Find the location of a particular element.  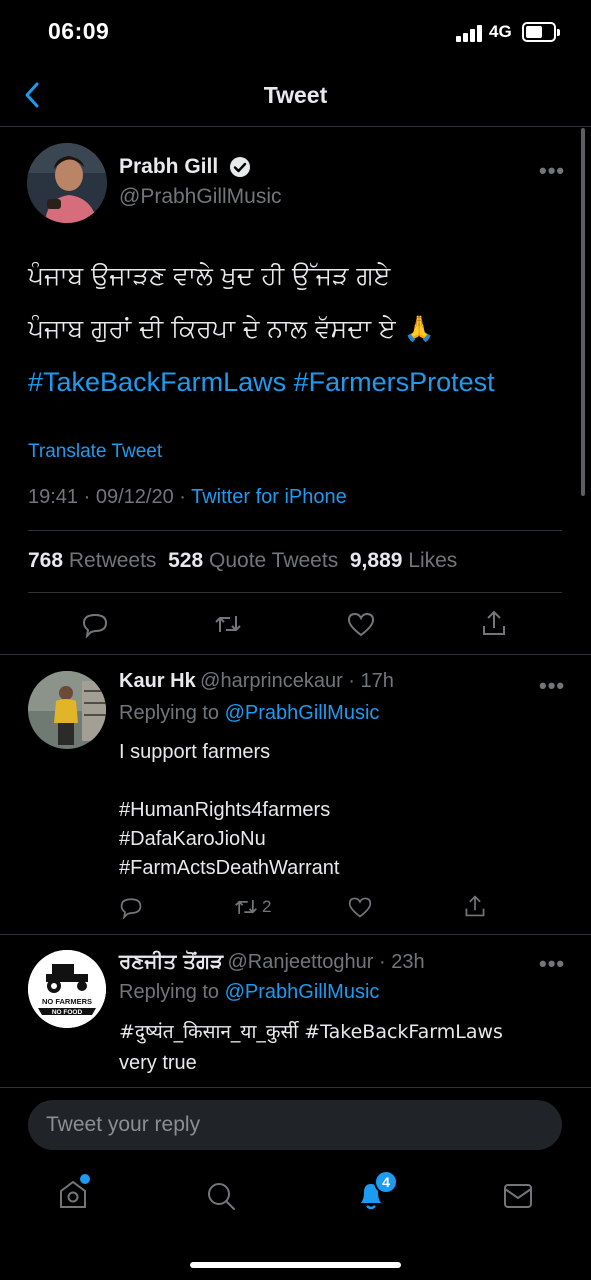

reply-hashtag: #DafaKaroJioNu is located at coordinates (192, 839).